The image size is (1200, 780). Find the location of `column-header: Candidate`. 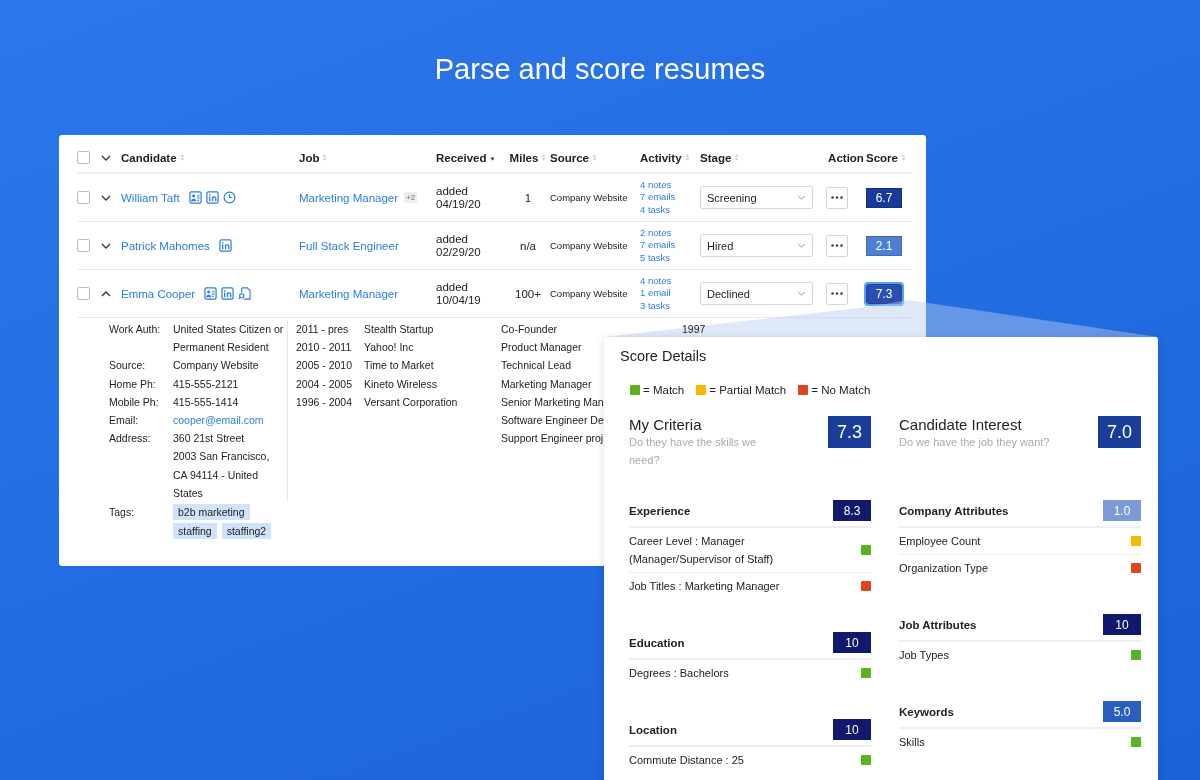

column-header: Candidate is located at coordinates (153, 157).